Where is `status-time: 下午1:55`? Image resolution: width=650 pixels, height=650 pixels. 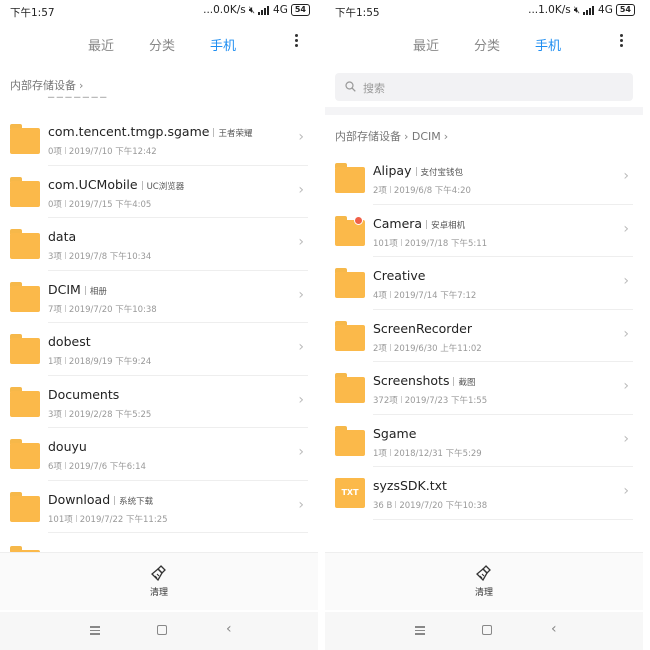
status-time: 下午1:55 is located at coordinates (357, 13).